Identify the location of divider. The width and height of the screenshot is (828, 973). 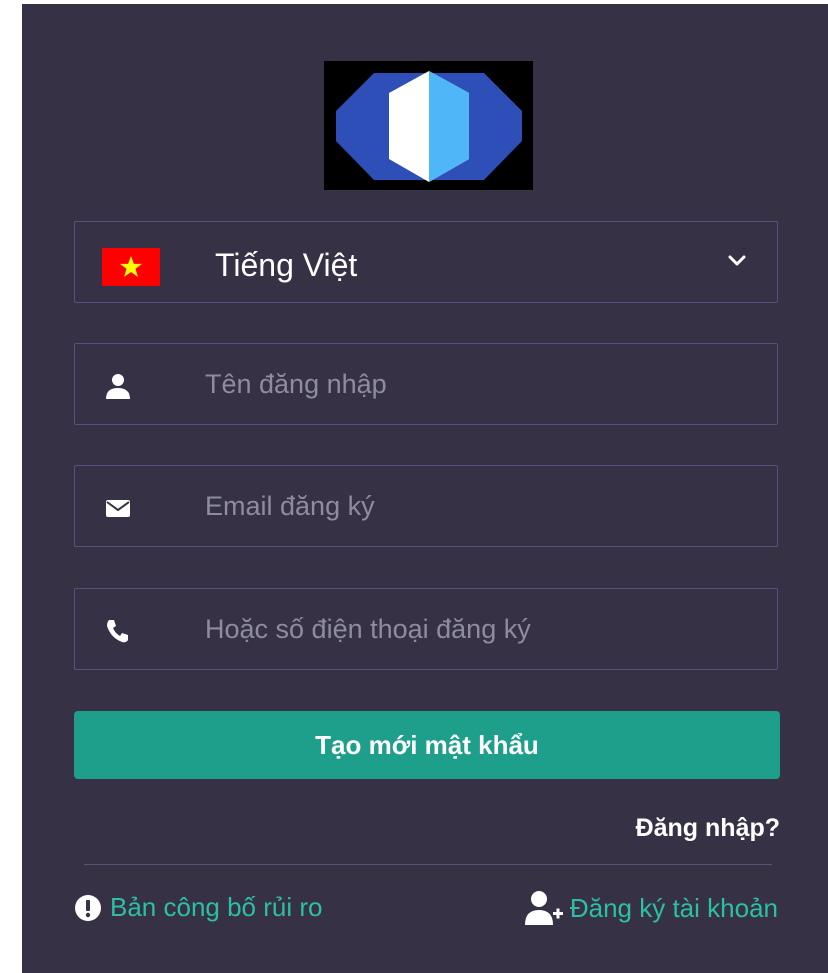
(428, 864).